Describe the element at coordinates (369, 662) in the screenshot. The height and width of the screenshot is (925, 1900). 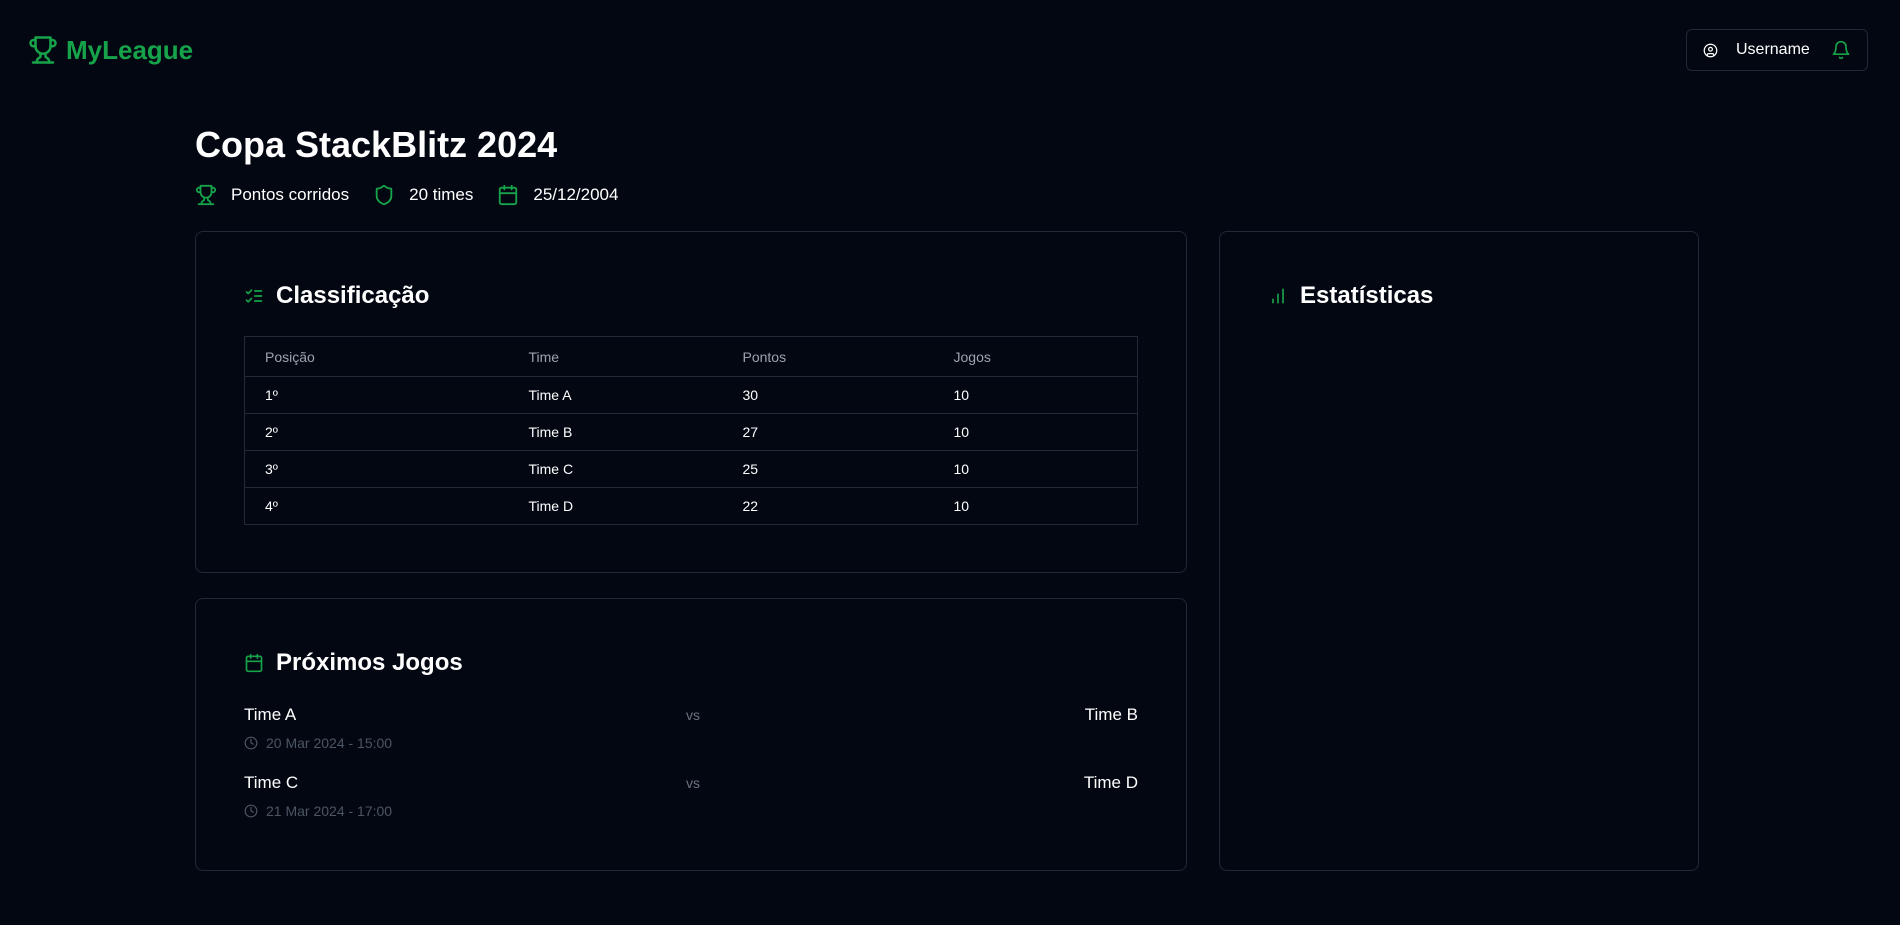
I see `upcoming-matches-title-label: Próximos Jogos` at that location.